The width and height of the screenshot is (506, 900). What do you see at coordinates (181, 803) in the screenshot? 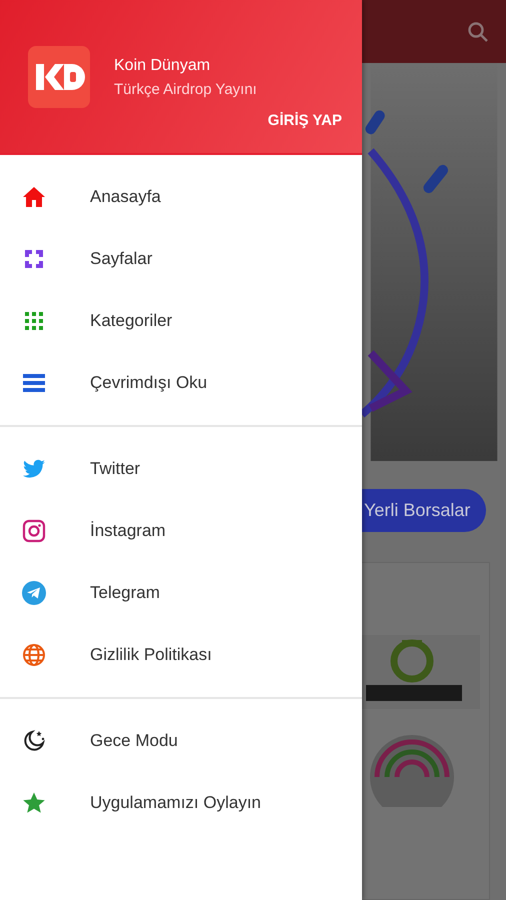
I see `menu-item: Uygulamamızı Oylayın` at bounding box center [181, 803].